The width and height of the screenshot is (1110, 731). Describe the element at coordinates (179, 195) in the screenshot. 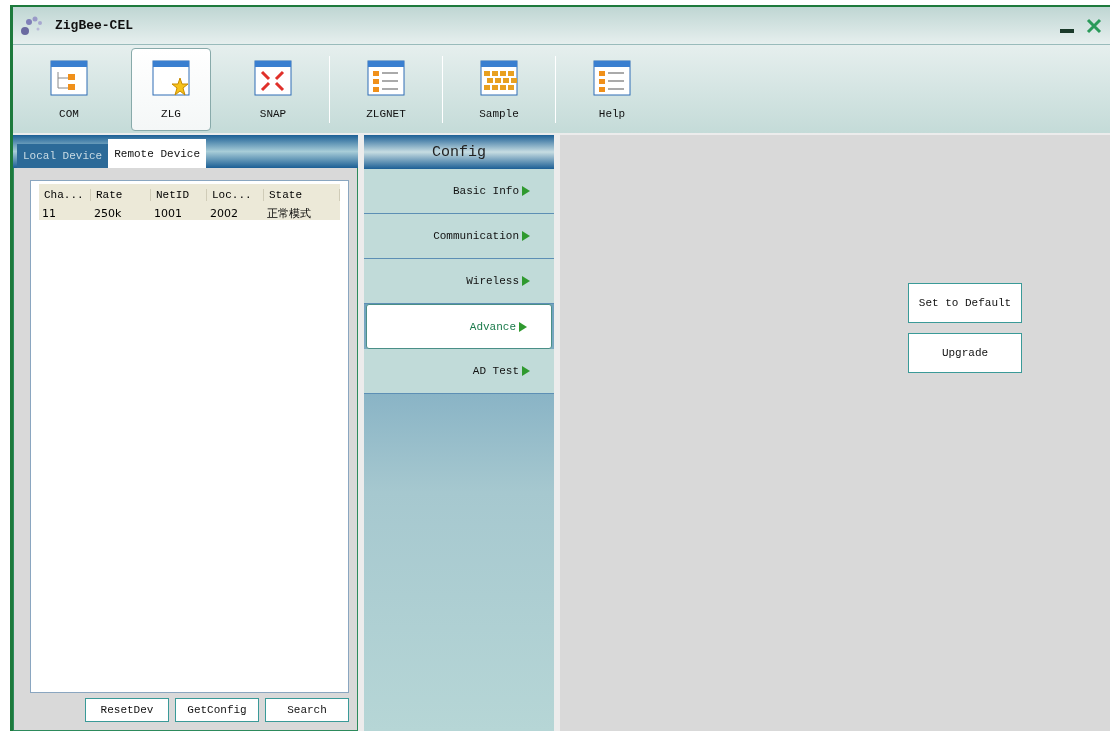

I see `column-header: NetID` at that location.